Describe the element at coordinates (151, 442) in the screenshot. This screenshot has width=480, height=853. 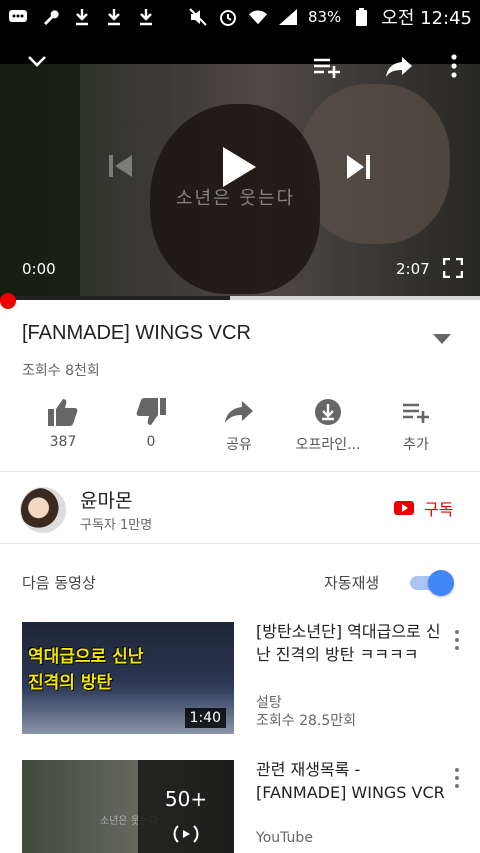
I see `dislike-count: 0` at that location.